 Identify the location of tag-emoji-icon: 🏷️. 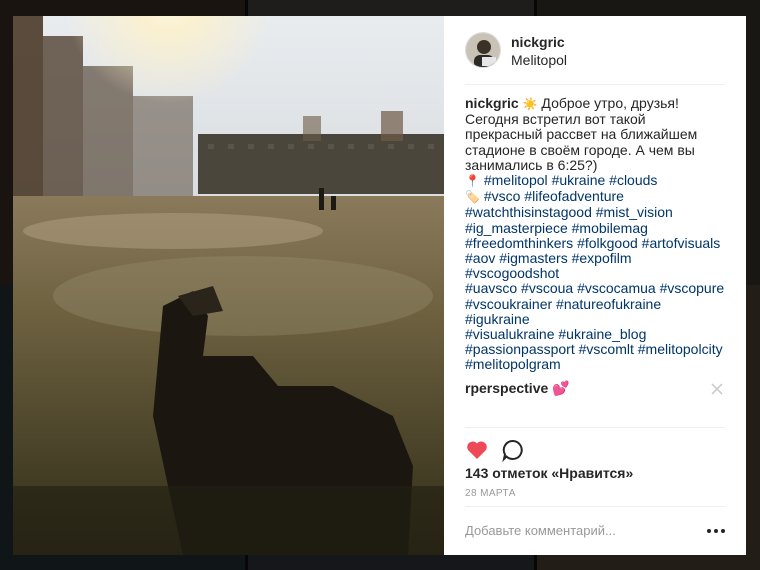
(472, 197).